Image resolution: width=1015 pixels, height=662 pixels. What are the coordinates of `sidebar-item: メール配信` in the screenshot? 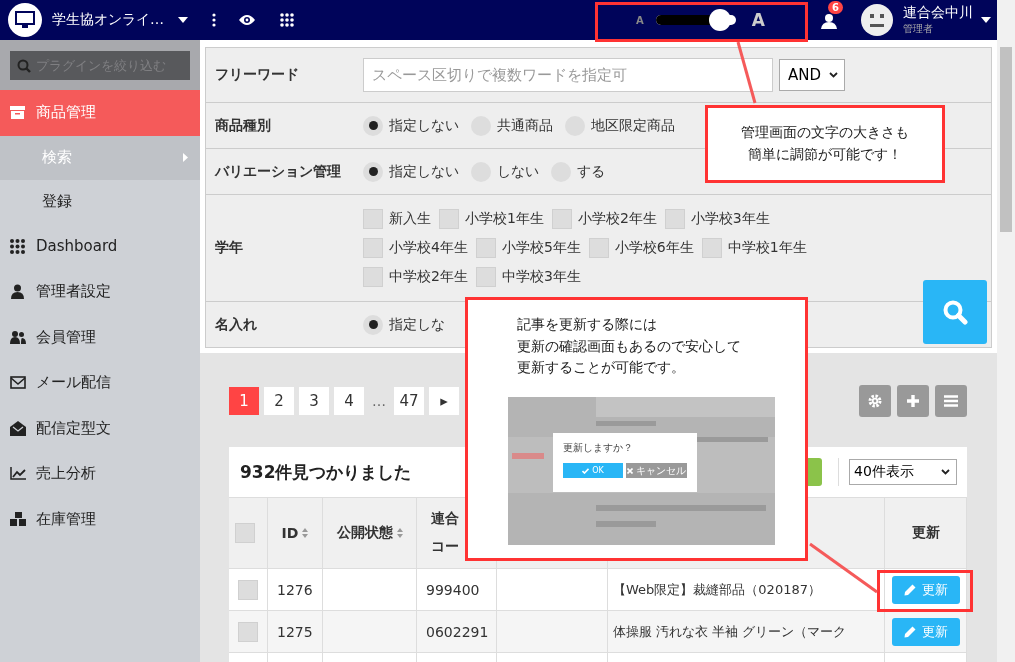 It's located at (100, 383).